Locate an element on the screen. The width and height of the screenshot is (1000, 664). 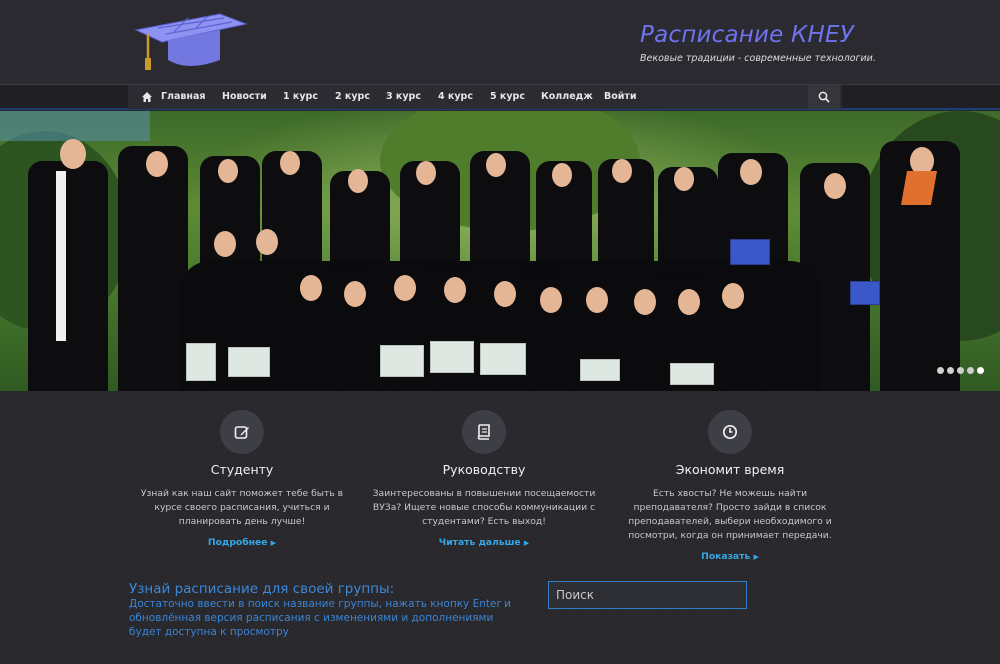
nav-item-home: Главная is located at coordinates (183, 97).